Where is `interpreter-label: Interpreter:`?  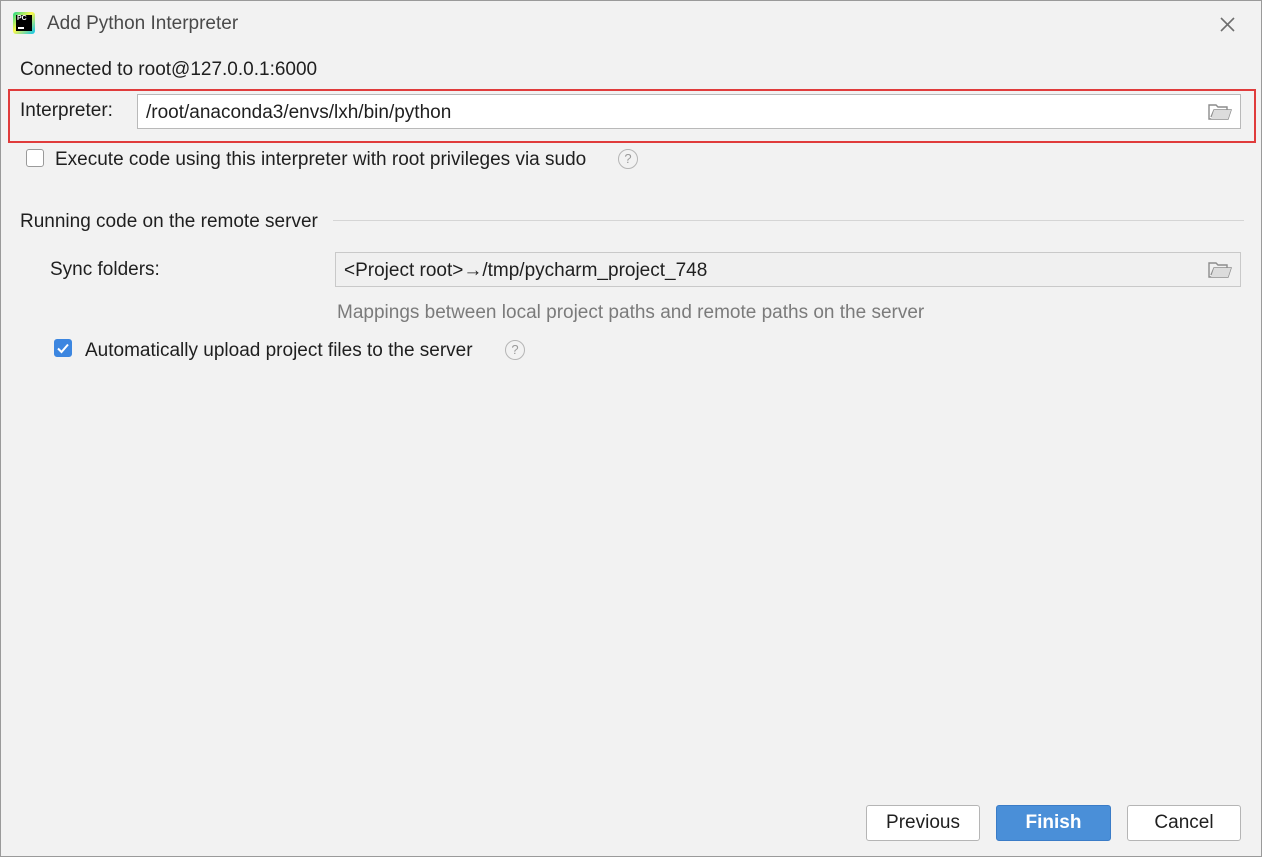 interpreter-label: Interpreter: is located at coordinates (66, 110).